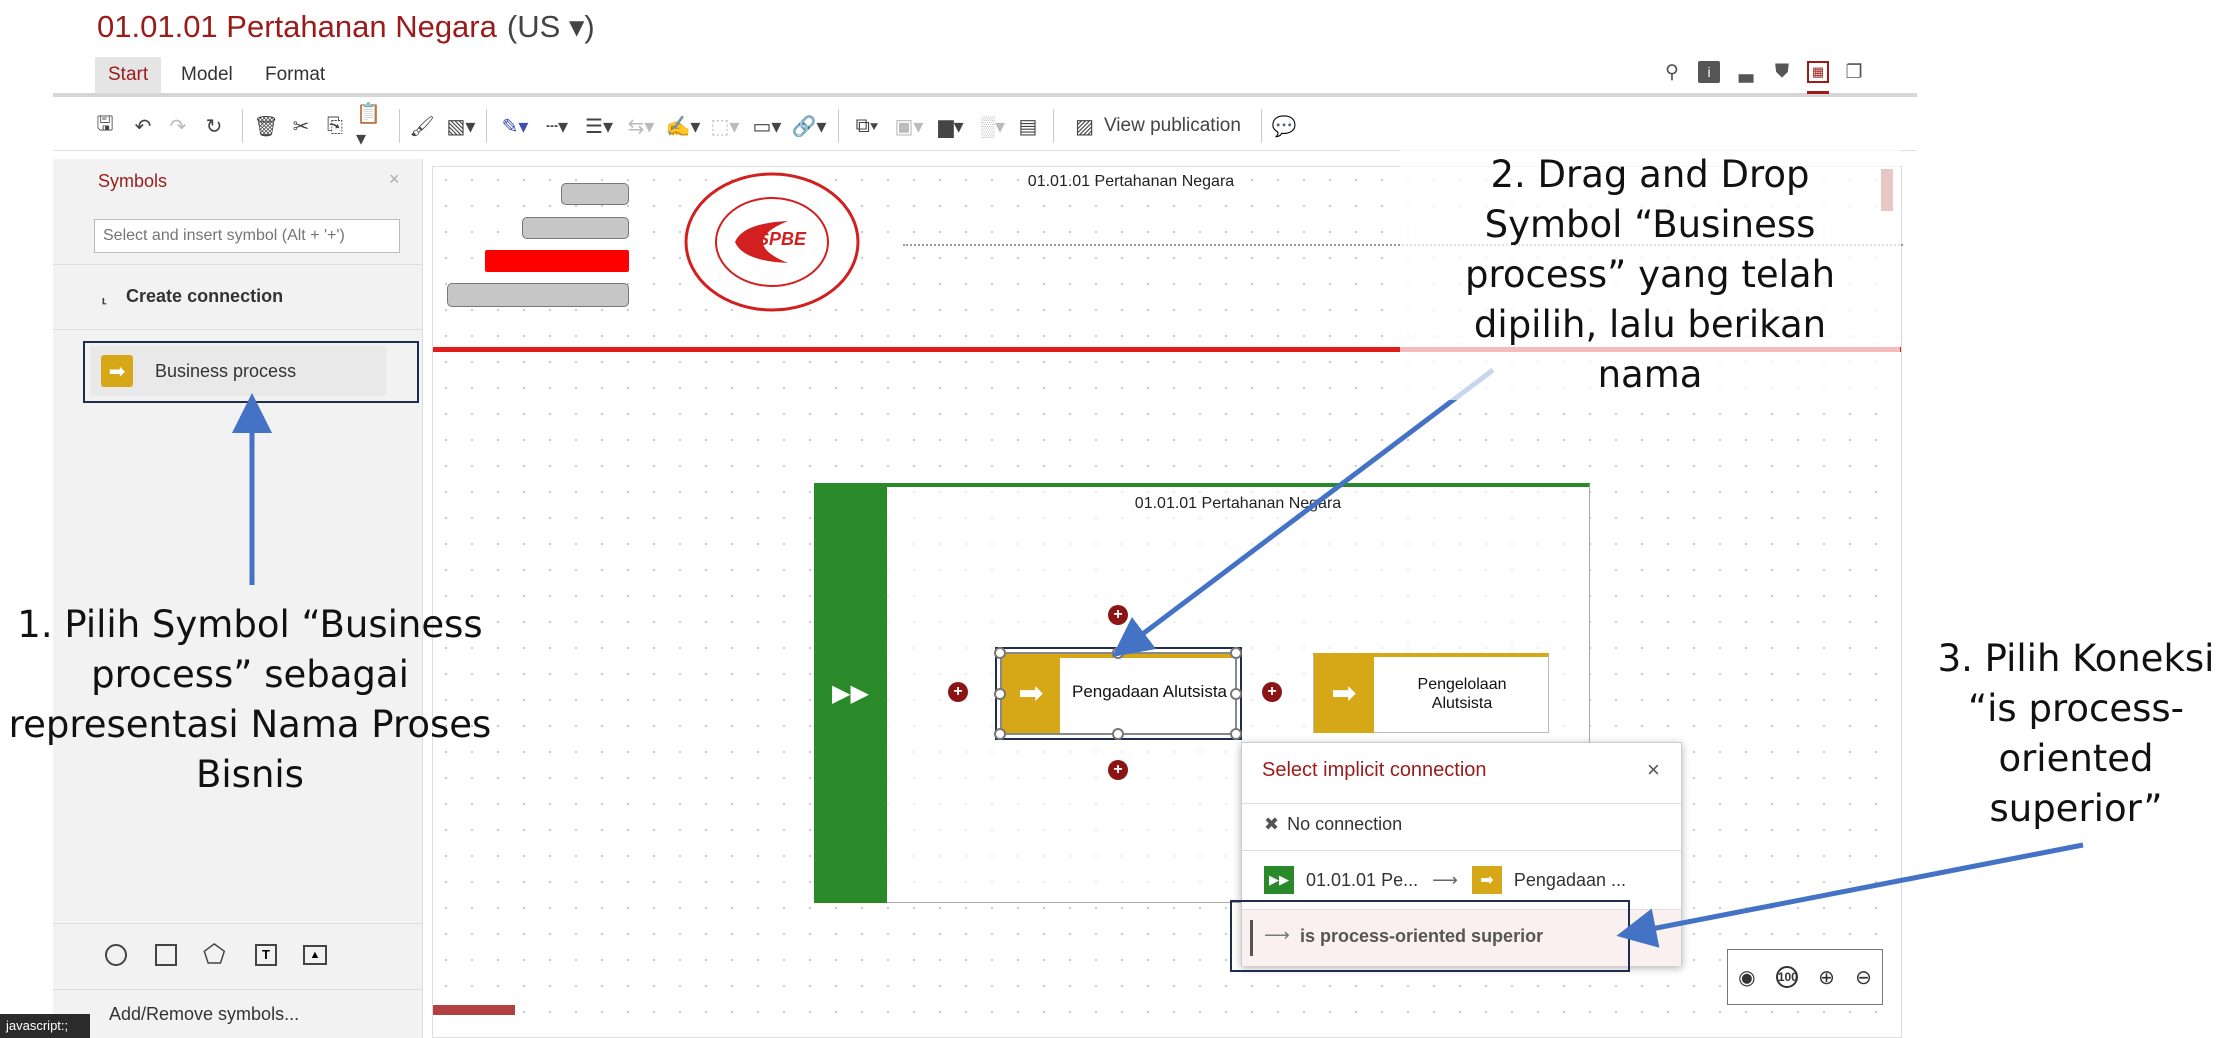  What do you see at coordinates (421, 126) in the screenshot?
I see `format-painter-icon: 🖌` at bounding box center [421, 126].